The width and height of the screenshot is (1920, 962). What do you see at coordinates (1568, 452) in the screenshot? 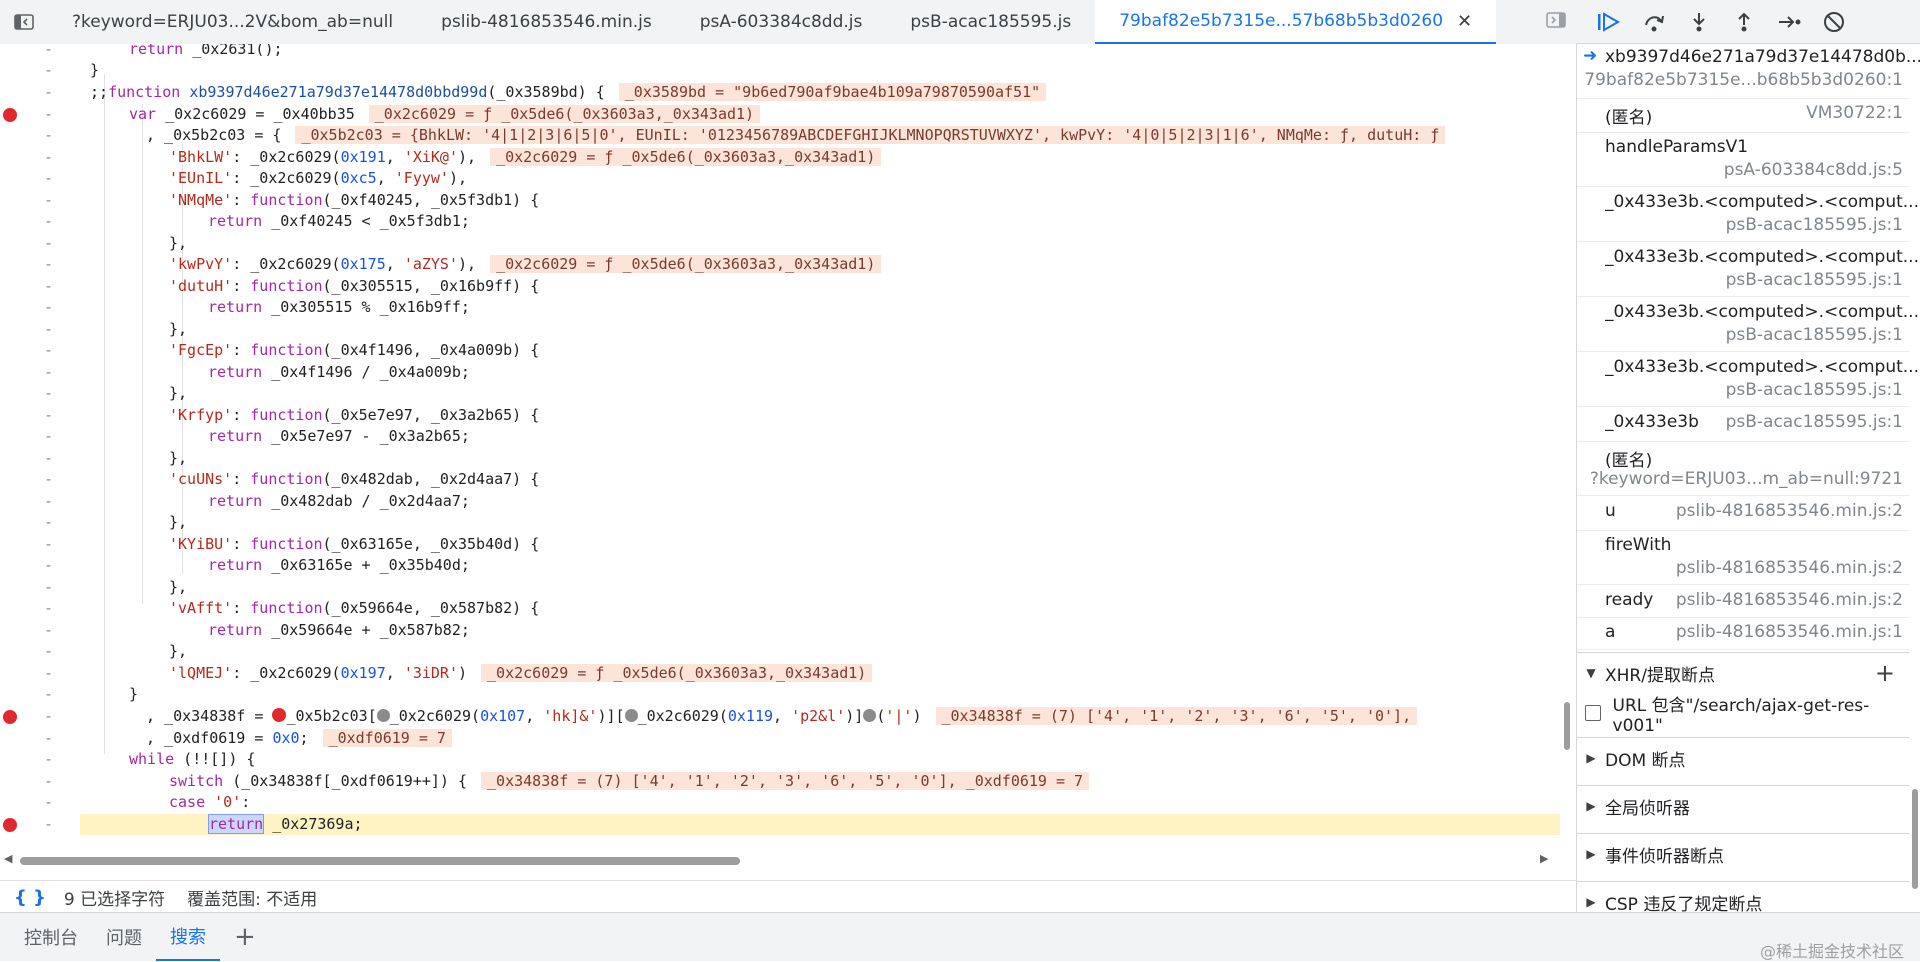
I see `editor-vertical-scrollbar` at bounding box center [1568, 452].